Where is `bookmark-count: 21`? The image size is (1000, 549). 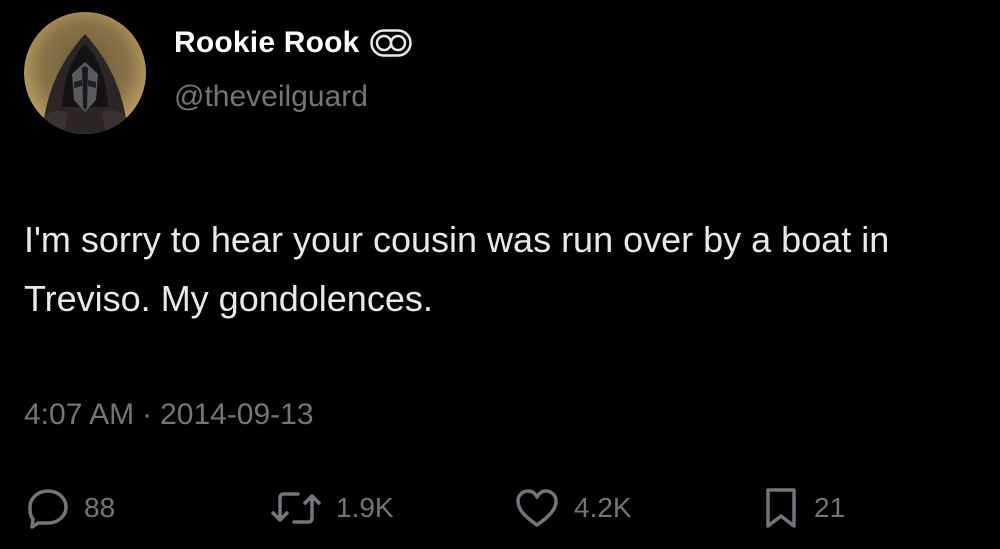 bookmark-count: 21 is located at coordinates (830, 507).